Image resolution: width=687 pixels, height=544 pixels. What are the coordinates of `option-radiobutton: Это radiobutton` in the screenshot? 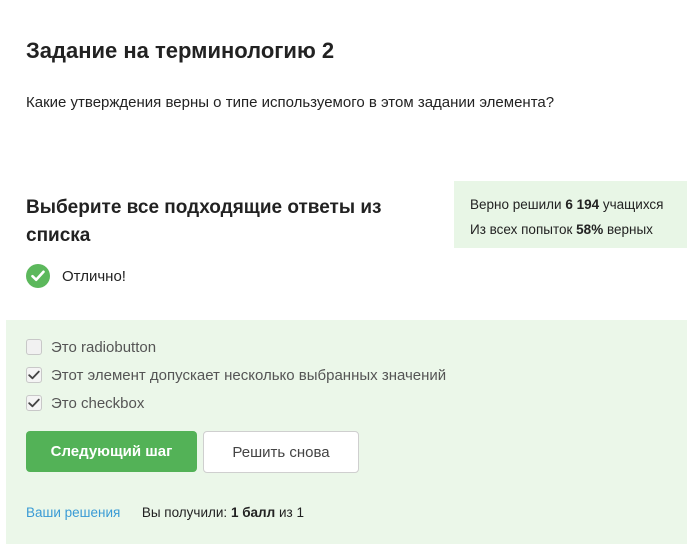 It's located at (91, 347).